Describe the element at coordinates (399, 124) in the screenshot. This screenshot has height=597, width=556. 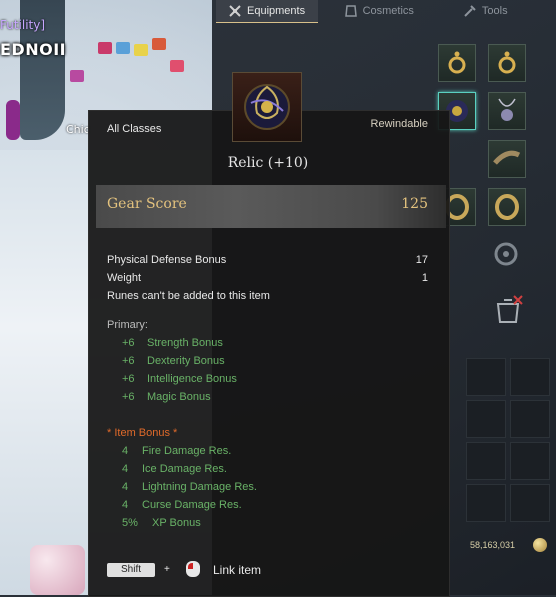
I see `rewindable-label: Rewindable` at that location.